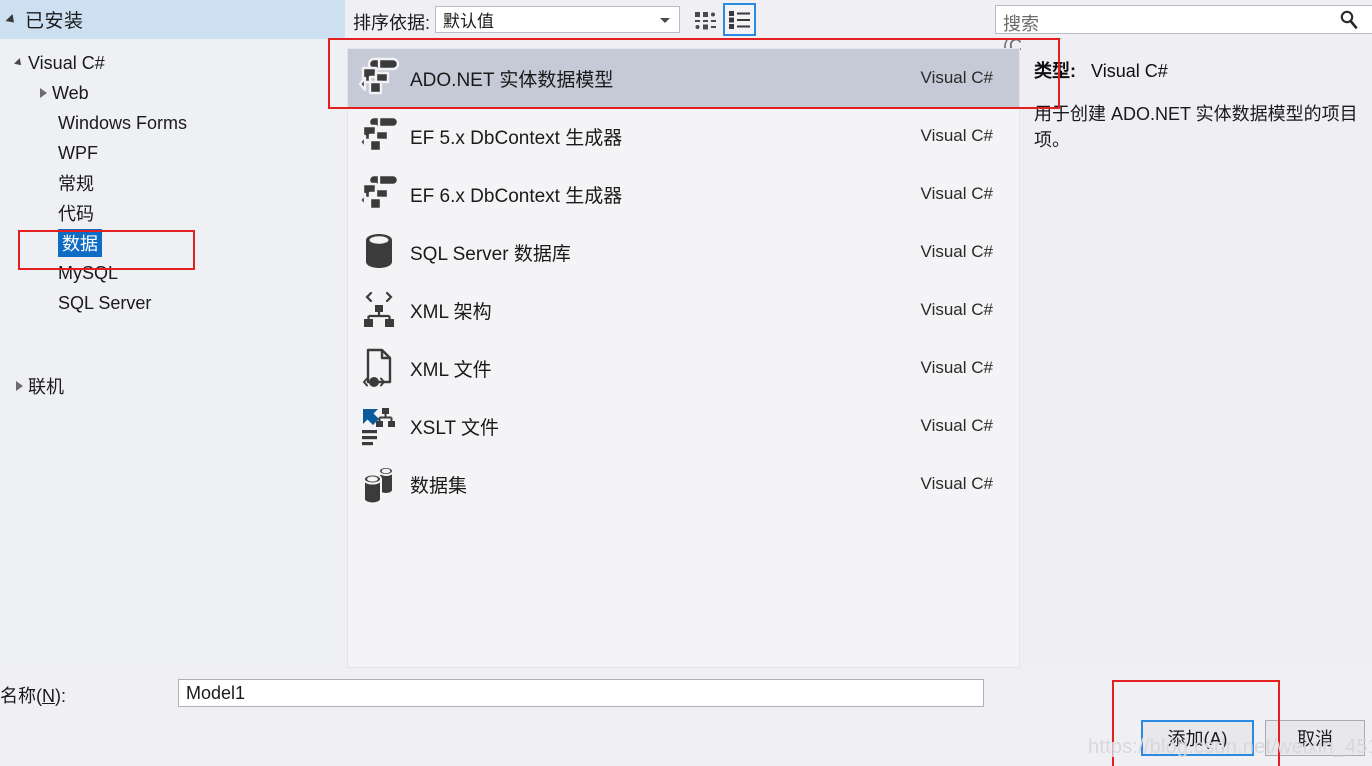 Image resolution: width=1372 pixels, height=766 pixels. I want to click on template-name: XSLT 文件, so click(455, 428).